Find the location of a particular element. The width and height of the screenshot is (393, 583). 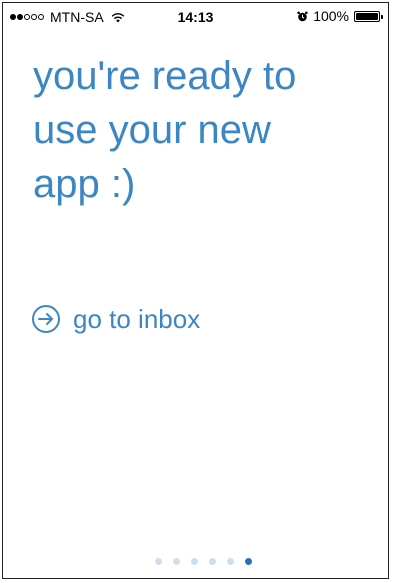

battery-status: 100% is located at coordinates (340, 16).